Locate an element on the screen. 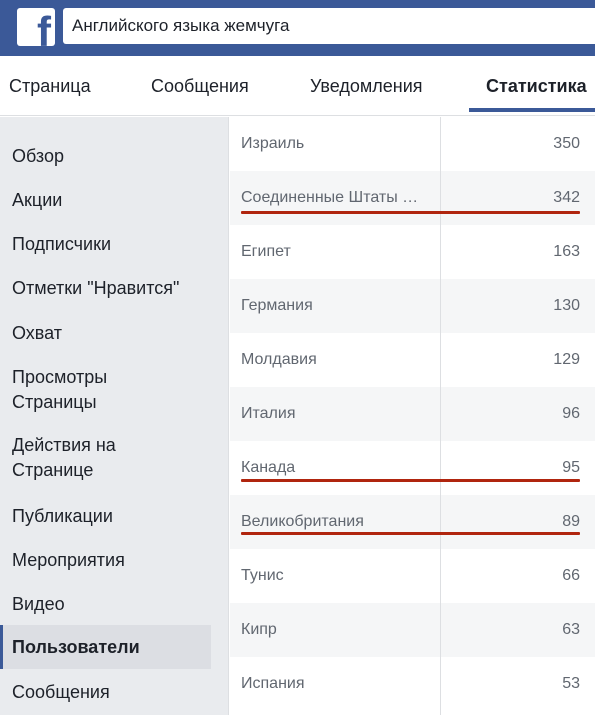  people-count: 95 is located at coordinates (571, 467).